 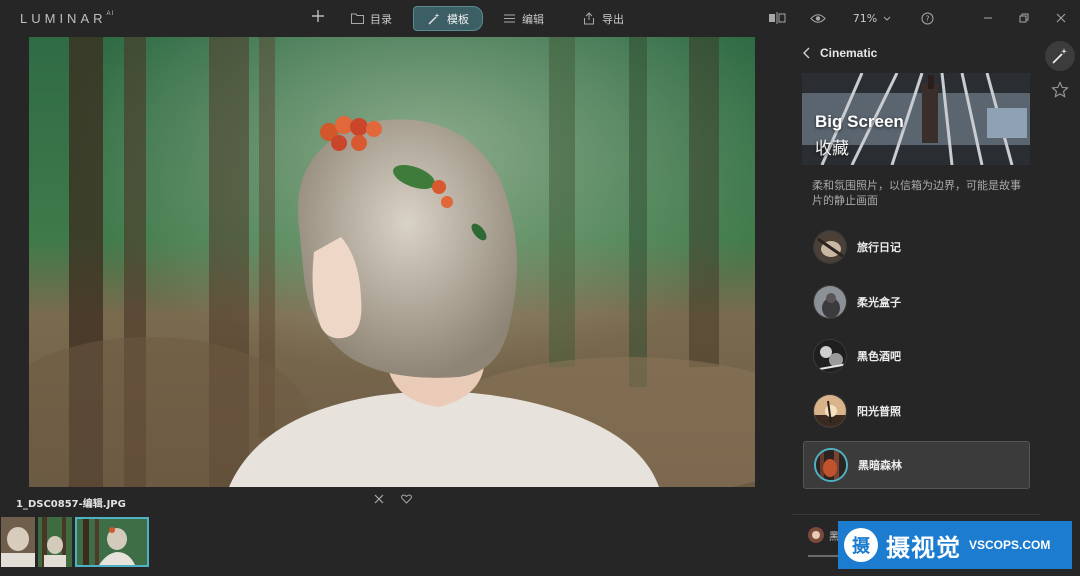 What do you see at coordinates (603, 18) in the screenshot?
I see `tab-export: 导出` at bounding box center [603, 18].